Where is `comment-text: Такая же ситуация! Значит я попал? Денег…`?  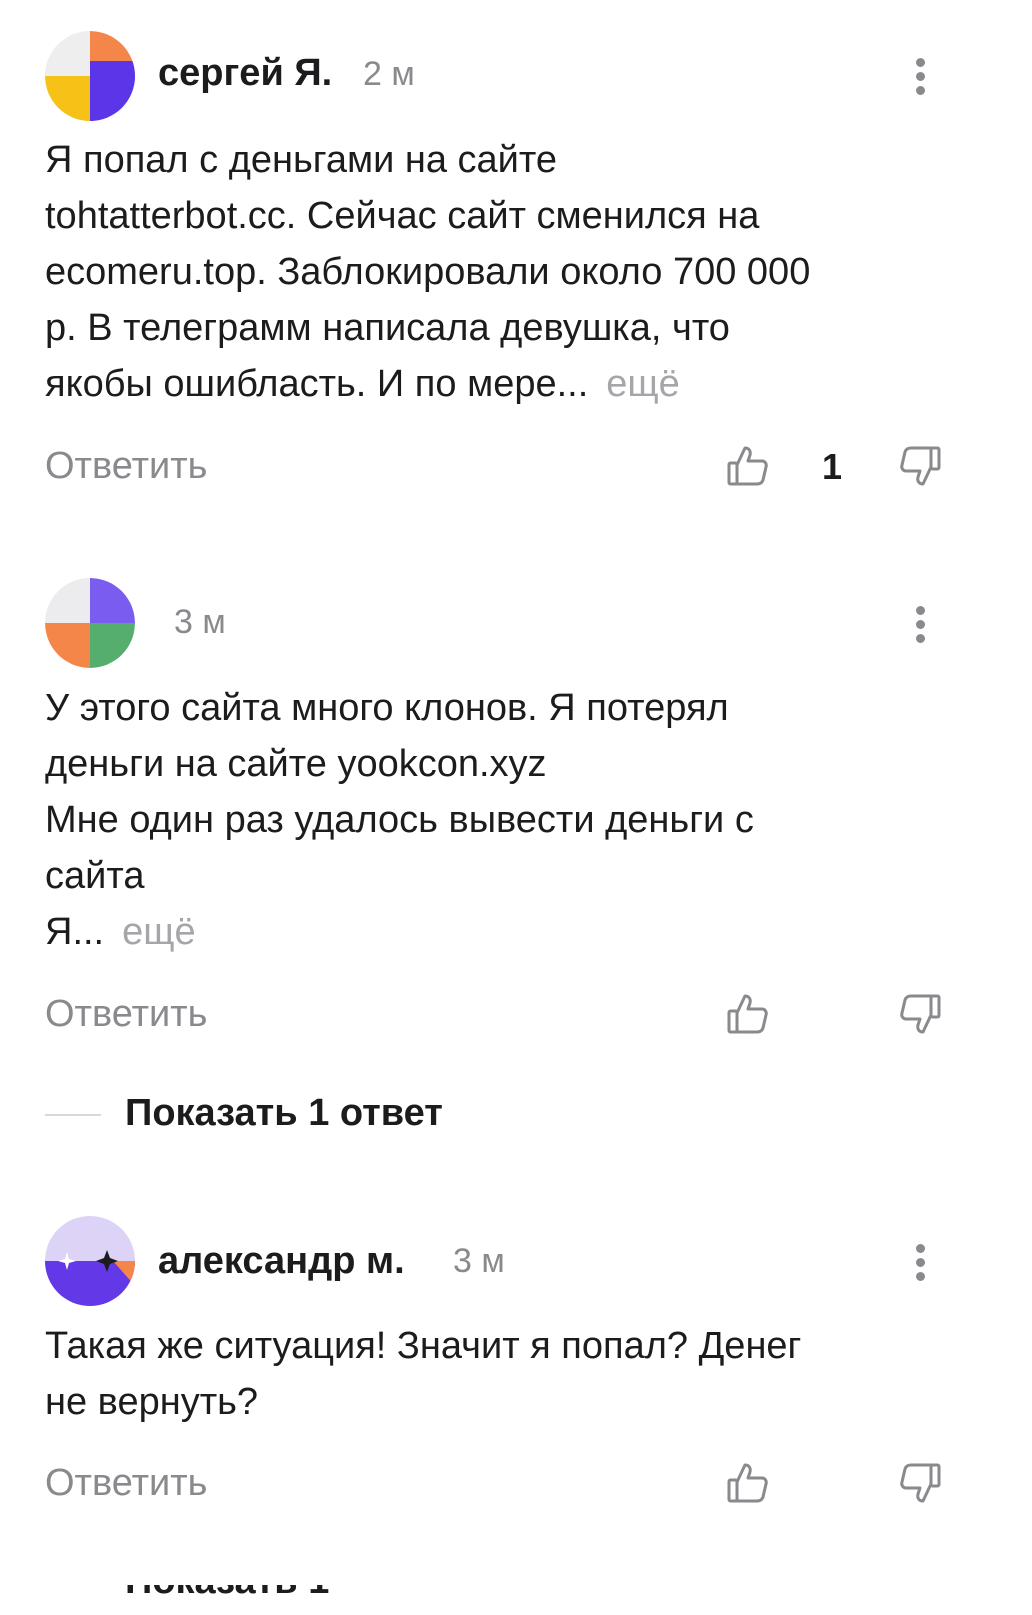
comment-text: Такая же ситуация! Значит я попал? Денег… is located at coordinates (515, 1374).